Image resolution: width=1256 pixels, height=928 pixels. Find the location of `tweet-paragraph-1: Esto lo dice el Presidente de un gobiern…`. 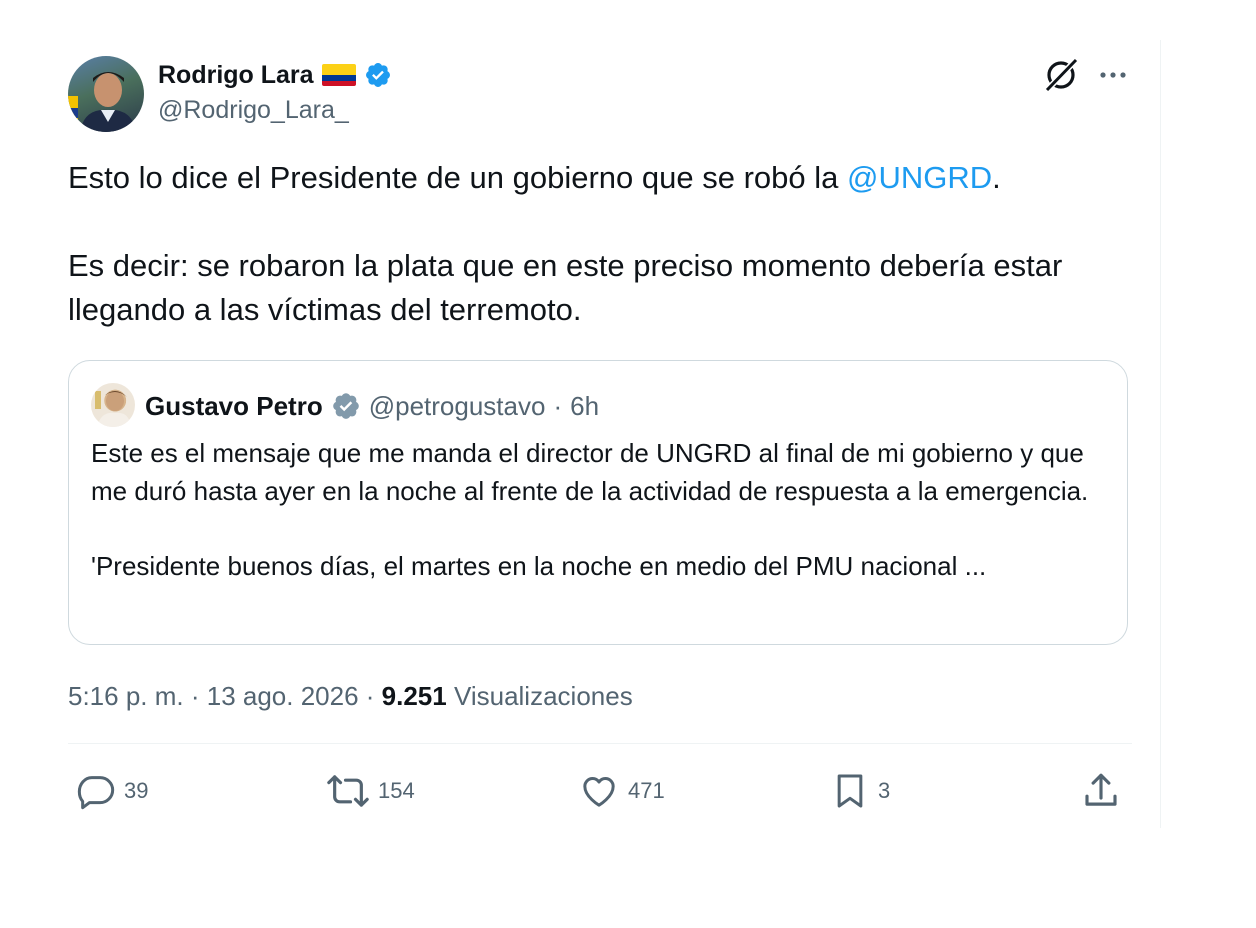

tweet-paragraph-1: Esto lo dice el Presidente de un gobiern… is located at coordinates (603, 178).